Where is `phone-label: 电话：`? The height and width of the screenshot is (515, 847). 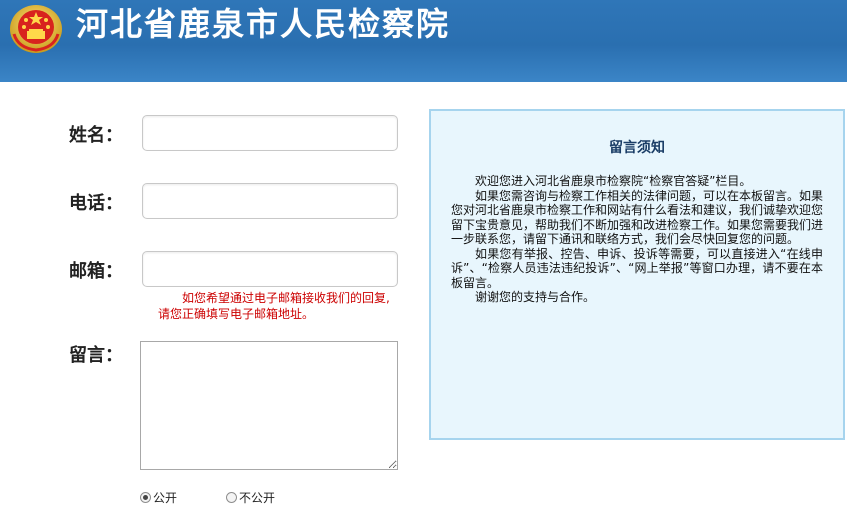 phone-label: 电话： is located at coordinates (96, 203).